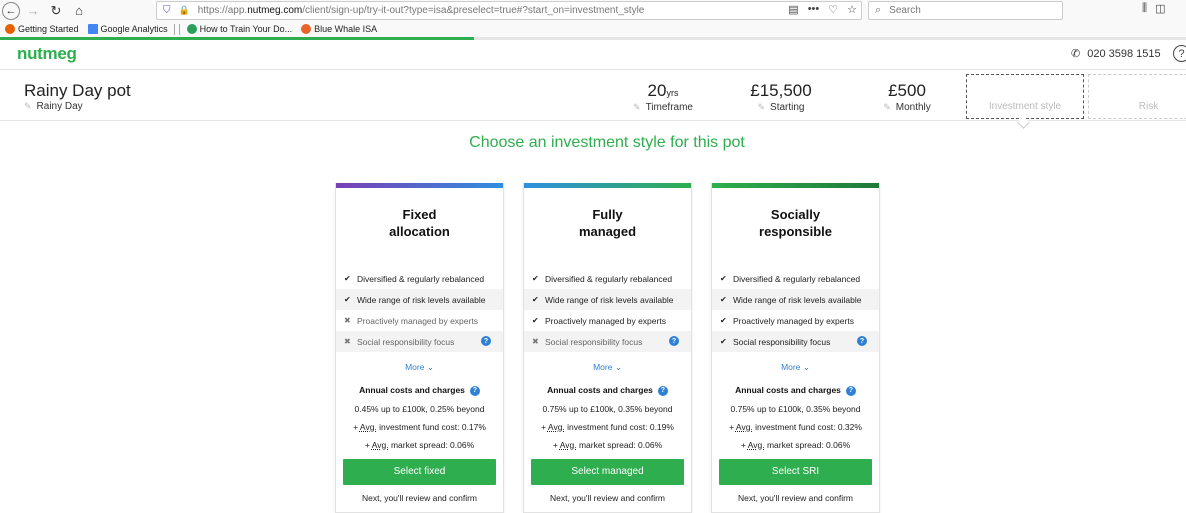  I want to click on select-style-button: Select SRI, so click(795, 471).